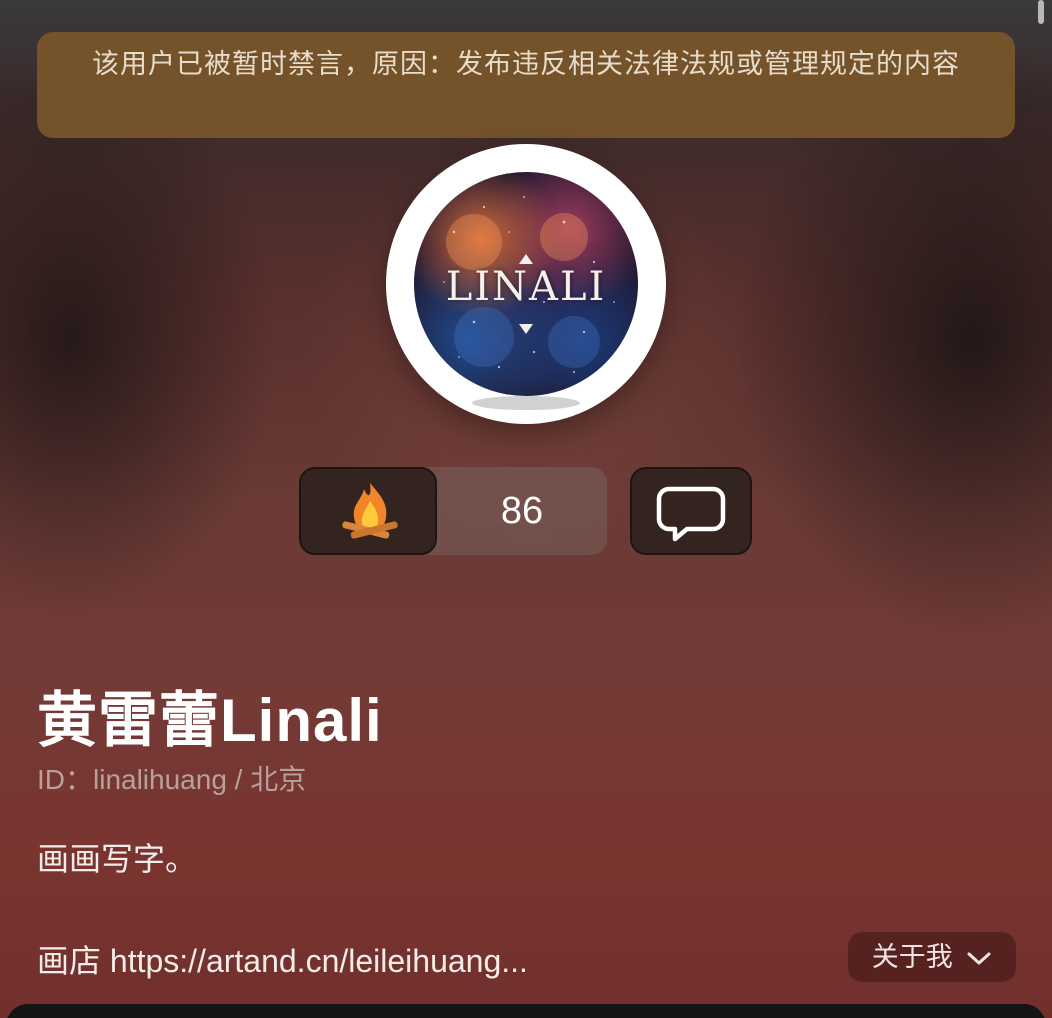  I want to click on background-shade-left, so click(140, 340).